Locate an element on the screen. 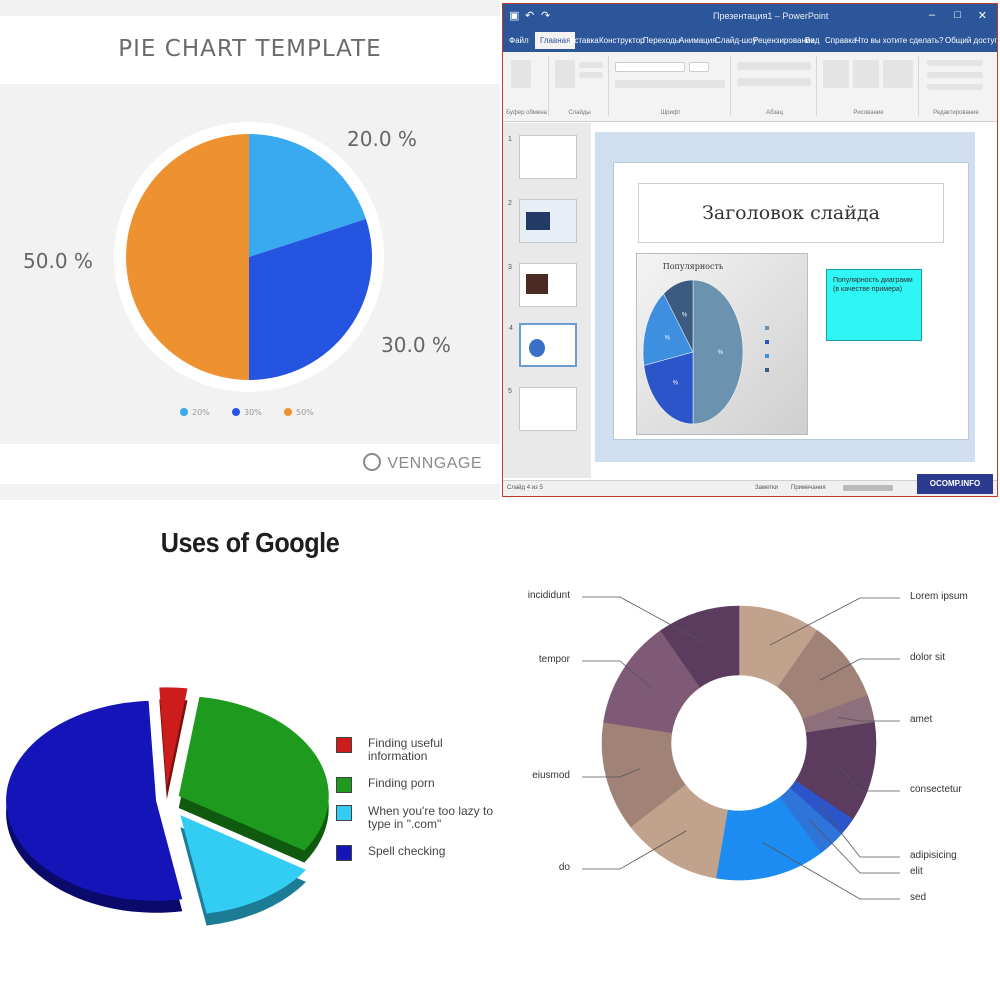 This screenshot has width=1000, height=1000. window-title: Презентация1 – PowerPoint is located at coordinates (771, 16).